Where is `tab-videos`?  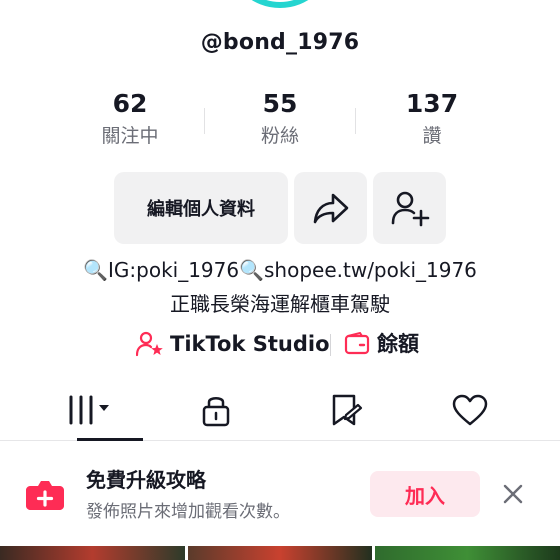 tab-videos is located at coordinates (90, 410).